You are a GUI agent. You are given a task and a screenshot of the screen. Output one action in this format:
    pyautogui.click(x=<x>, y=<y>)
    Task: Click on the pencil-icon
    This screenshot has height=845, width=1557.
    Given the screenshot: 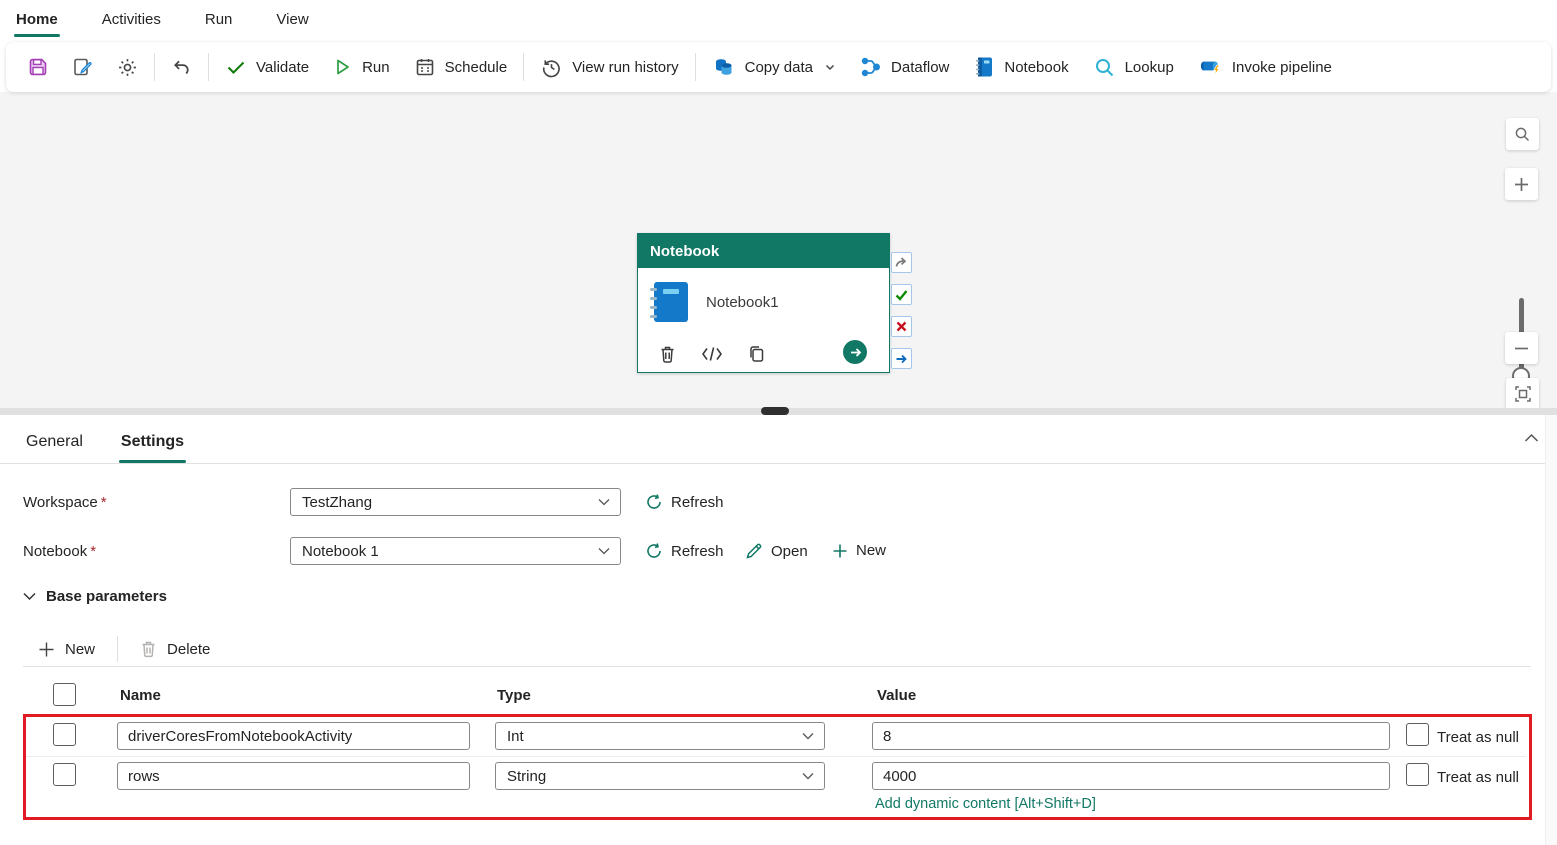 What is the action you would take?
    pyautogui.click(x=754, y=551)
    